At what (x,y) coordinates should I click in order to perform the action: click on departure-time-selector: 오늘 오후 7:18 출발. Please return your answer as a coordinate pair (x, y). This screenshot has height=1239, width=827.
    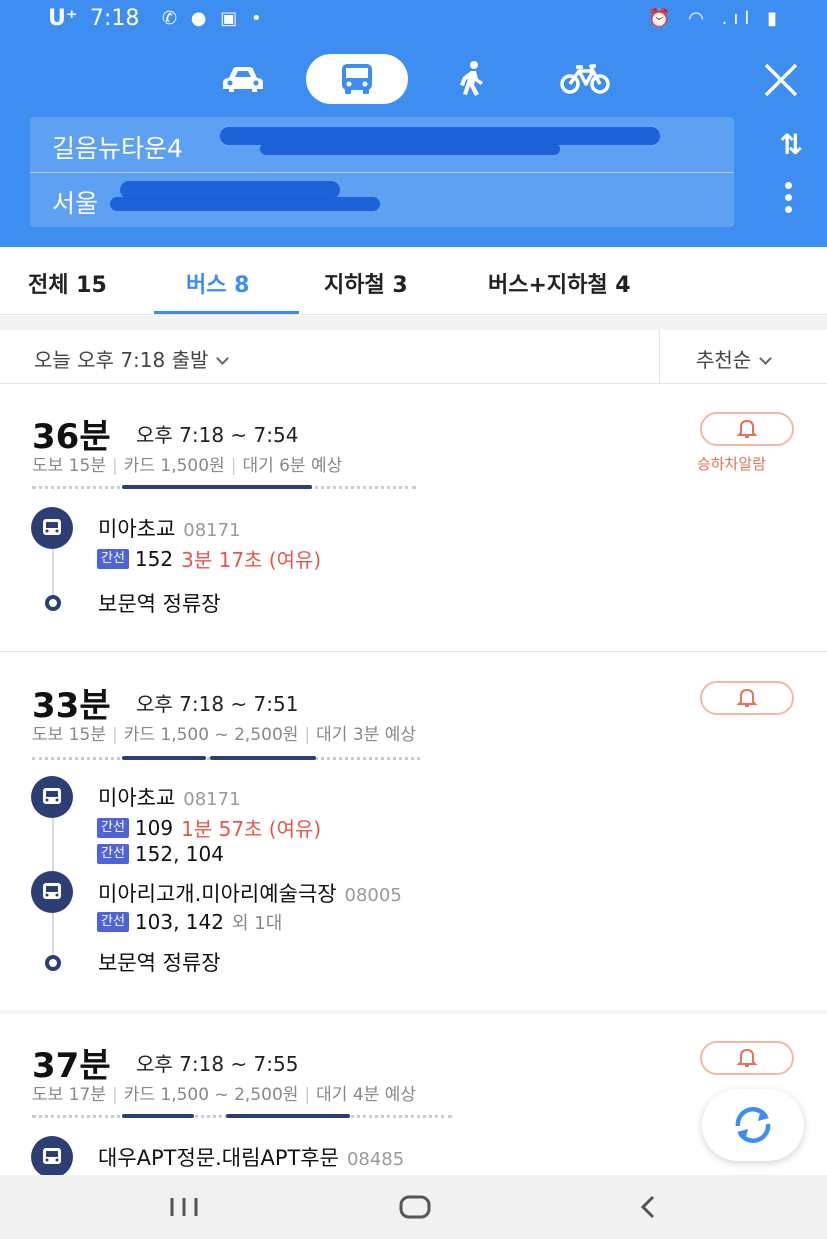
    Looking at the image, I should click on (132, 358).